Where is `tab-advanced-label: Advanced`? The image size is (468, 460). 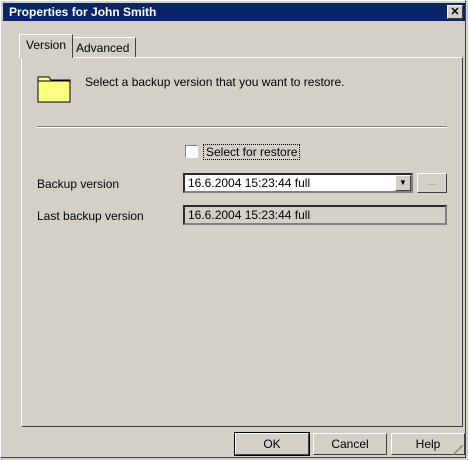
tab-advanced-label: Advanced is located at coordinates (103, 48).